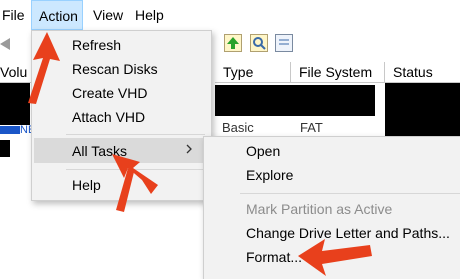 This screenshot has height=279, width=460. Describe the element at coordinates (57, 15) in the screenshot. I see `menu-action: Action` at that location.